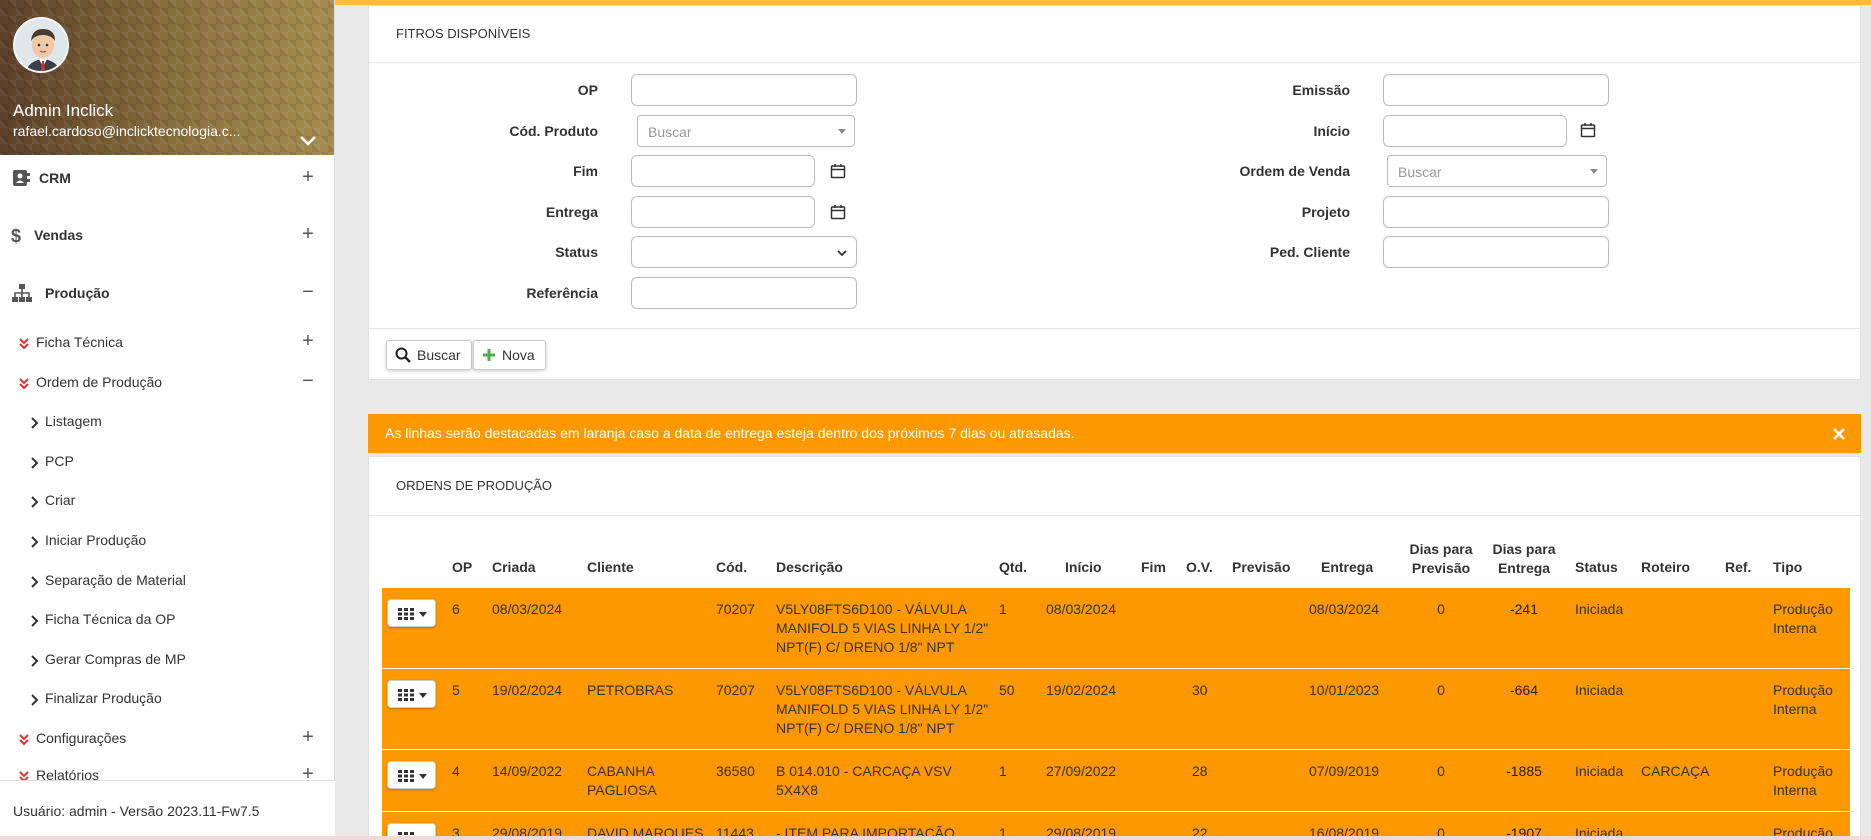  Describe the element at coordinates (1596, 567) in the screenshot. I see `col-header-status: Status` at that location.